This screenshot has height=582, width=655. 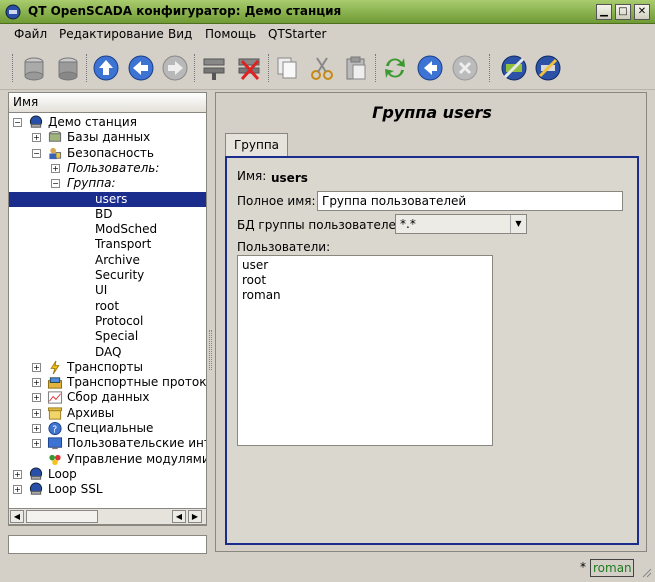 I want to click on list-item: root, so click(x=254, y=280).